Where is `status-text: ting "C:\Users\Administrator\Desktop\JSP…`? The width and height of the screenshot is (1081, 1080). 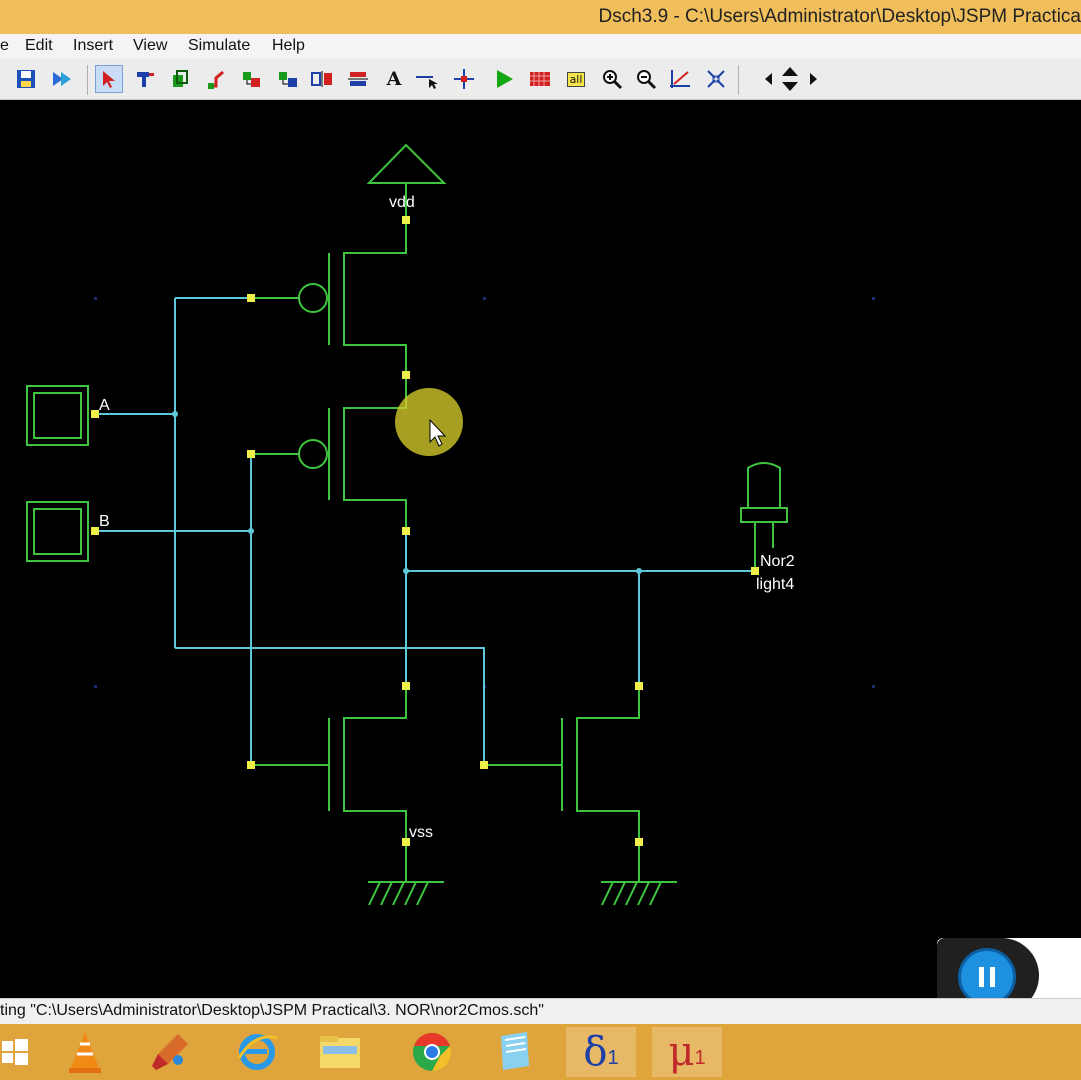
status-text: ting "C:\Users\Administrator\Desktop\JSP… is located at coordinates (272, 1010).